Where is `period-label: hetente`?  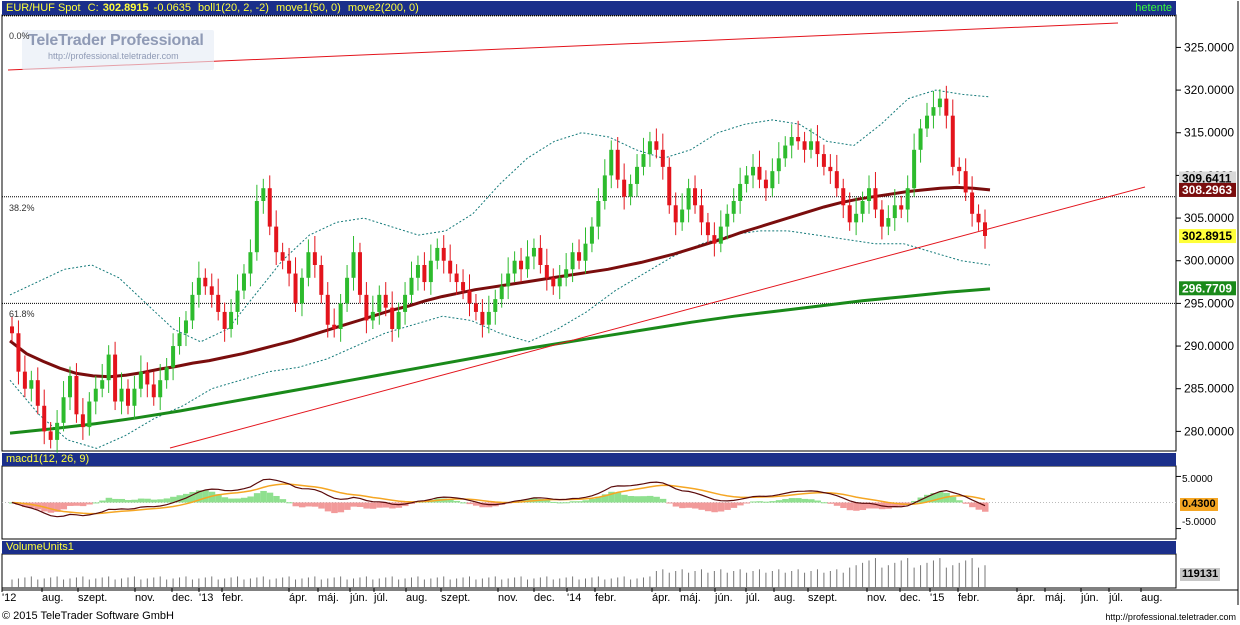 period-label: hetente is located at coordinates (1153, 8).